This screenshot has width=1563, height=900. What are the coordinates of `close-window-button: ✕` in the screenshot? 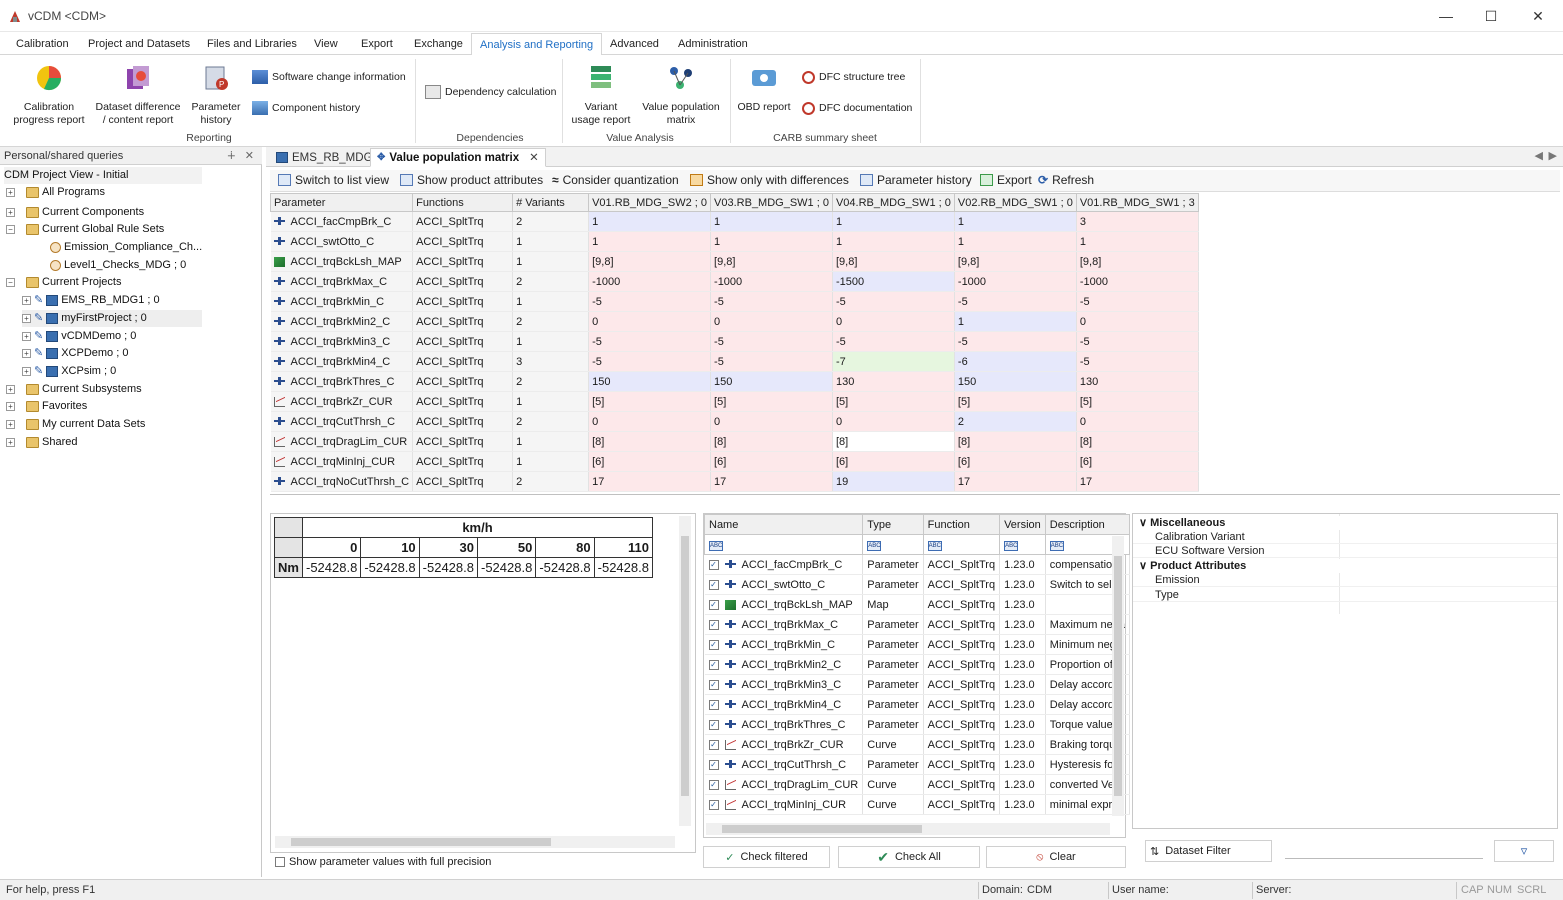 It's located at (1538, 16).